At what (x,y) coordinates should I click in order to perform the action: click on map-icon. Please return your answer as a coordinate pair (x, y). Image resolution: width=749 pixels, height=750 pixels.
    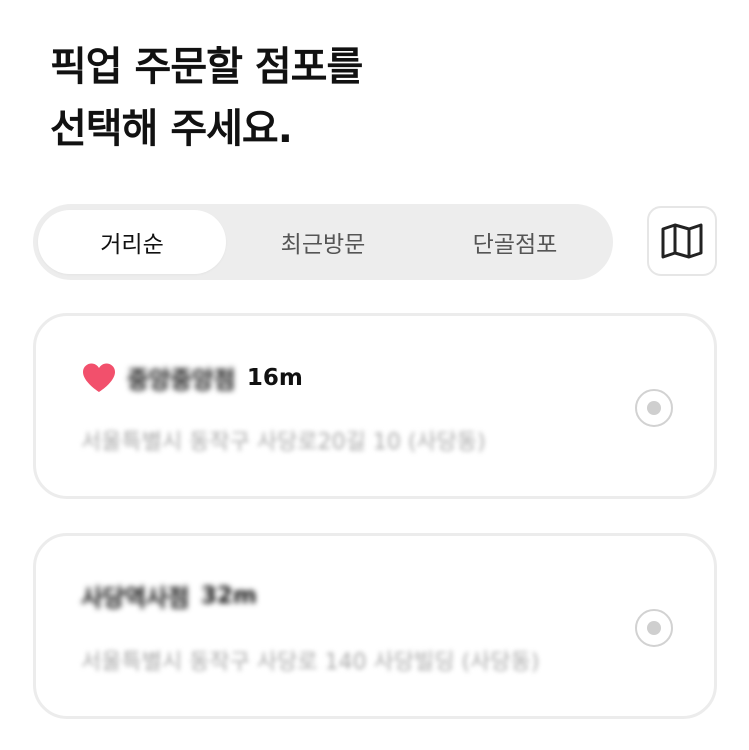
    Looking at the image, I should click on (682, 241).